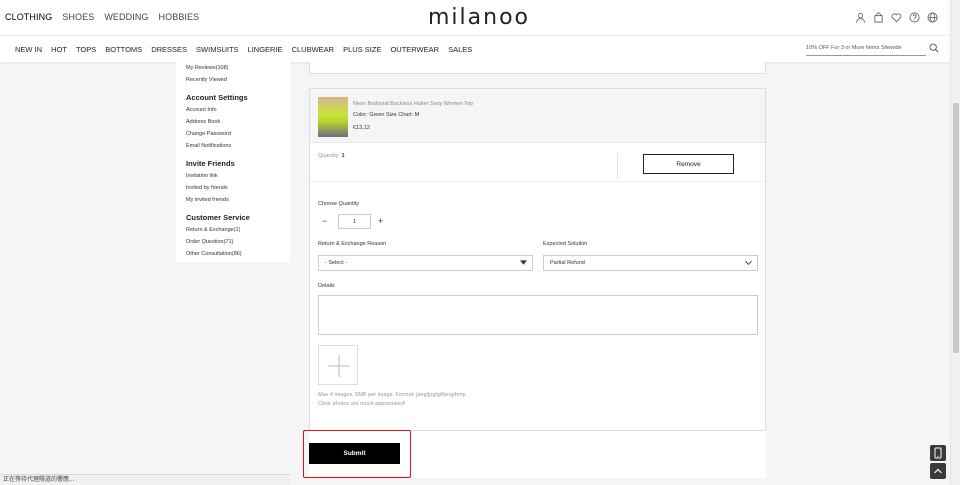  What do you see at coordinates (238, 200) in the screenshot?
I see `sidebar-link-my-invited-friends: My invited friends` at bounding box center [238, 200].